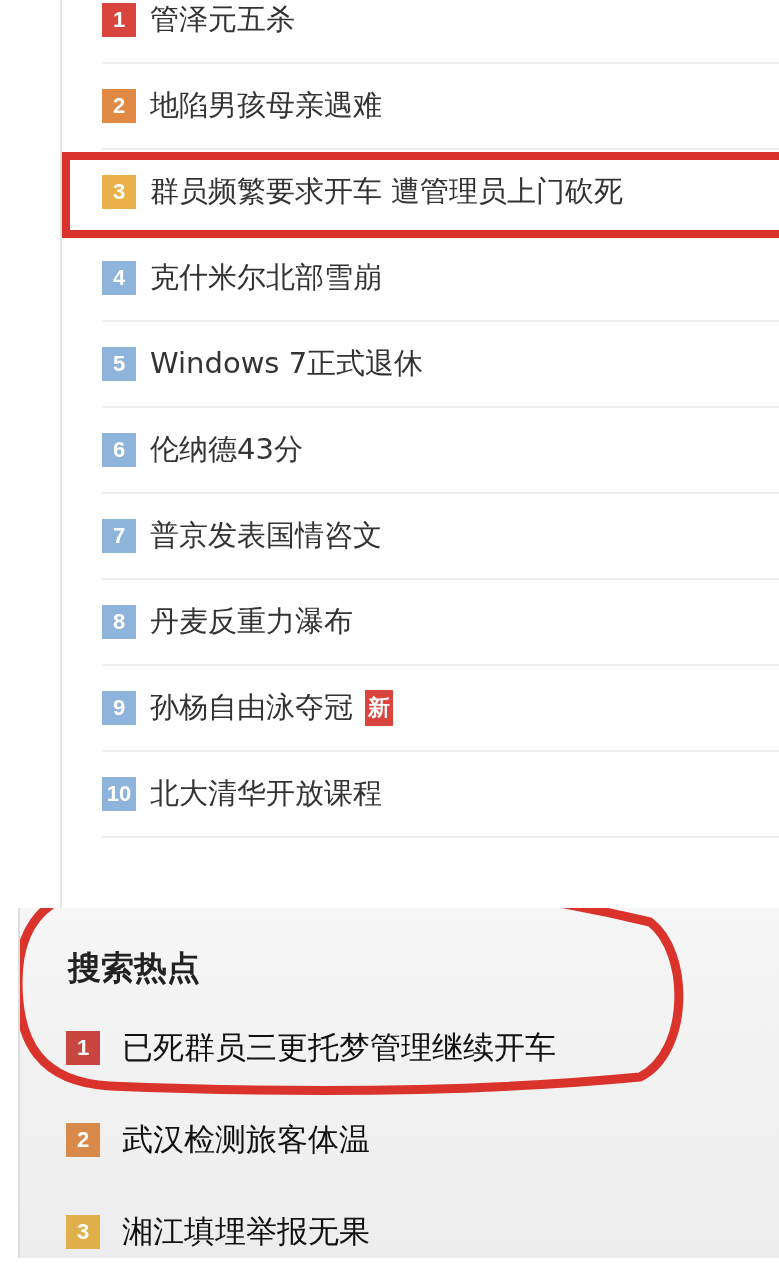 This screenshot has width=779, height=1280. Describe the element at coordinates (119, 364) in the screenshot. I see `rank-badge: 5` at that location.